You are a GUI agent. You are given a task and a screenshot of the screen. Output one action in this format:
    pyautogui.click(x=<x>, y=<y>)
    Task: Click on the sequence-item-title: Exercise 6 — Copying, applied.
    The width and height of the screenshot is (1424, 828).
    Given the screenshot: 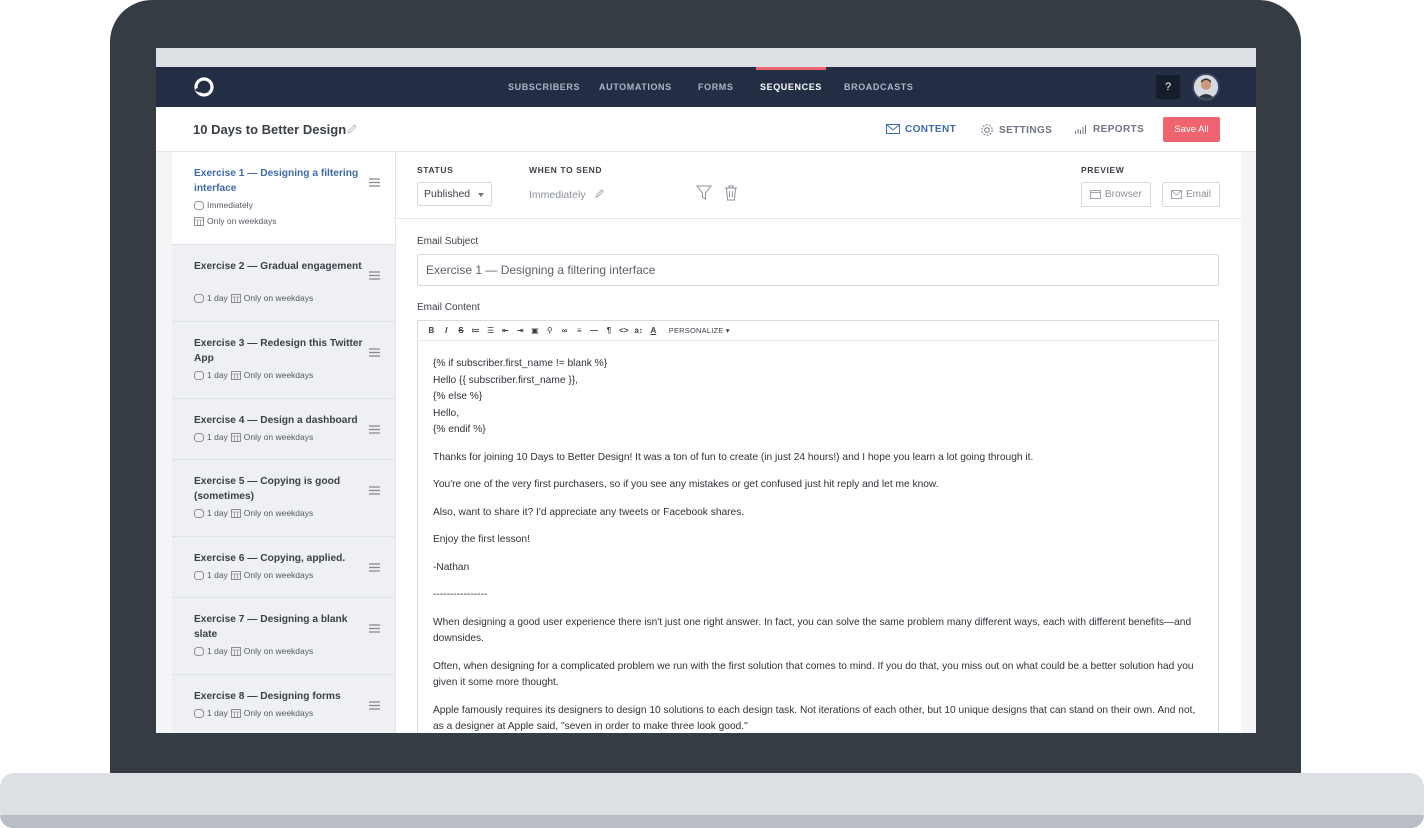 What is the action you would take?
    pyautogui.click(x=270, y=558)
    